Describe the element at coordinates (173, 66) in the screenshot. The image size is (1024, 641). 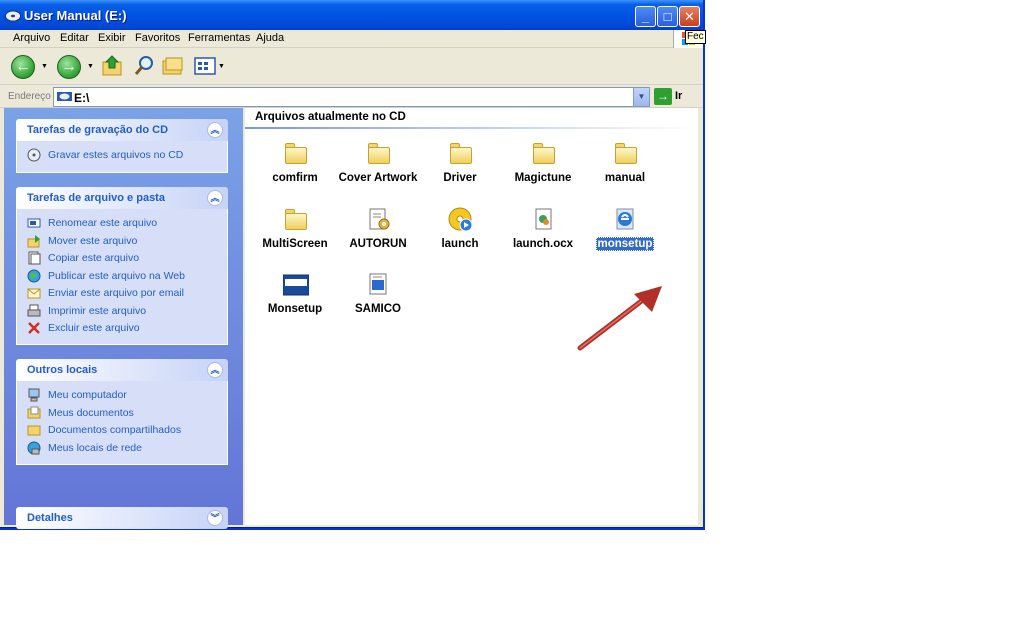
I see `folders-icon` at that location.